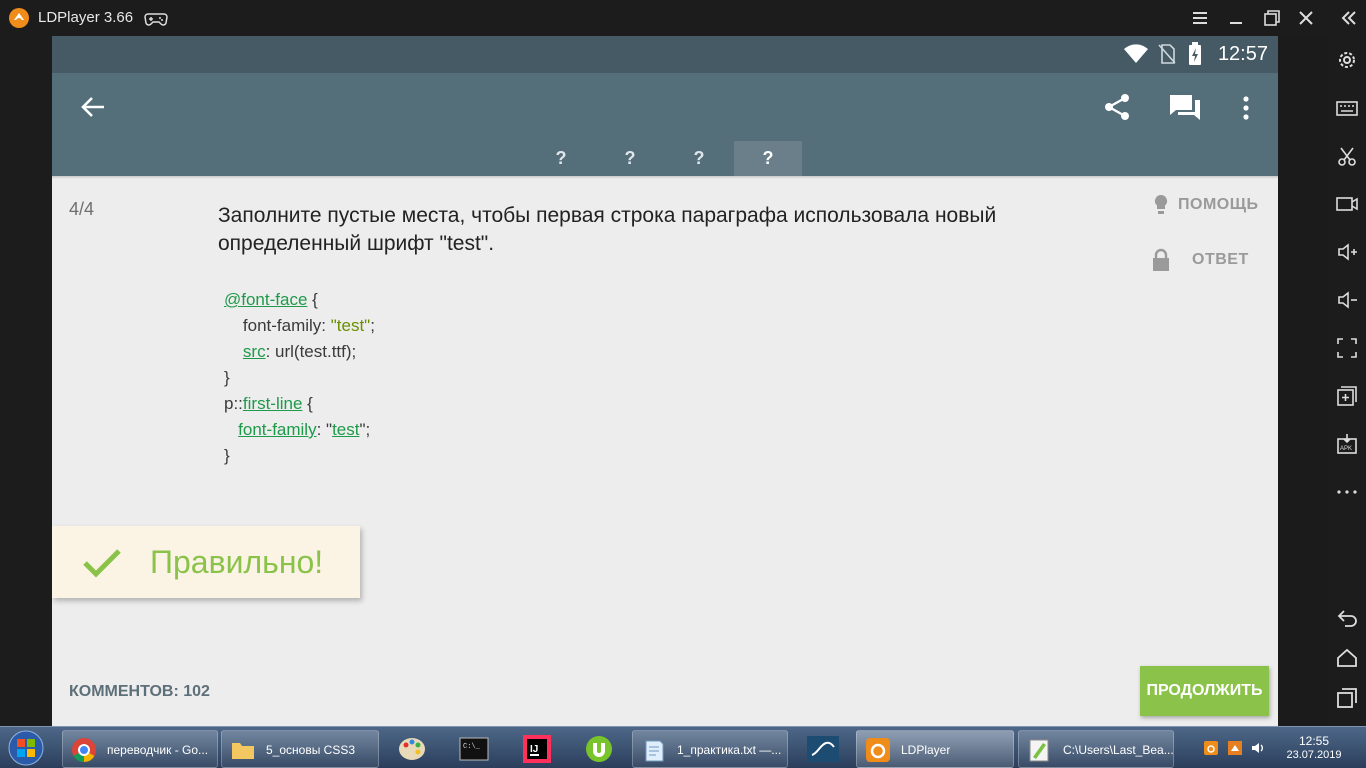 Image resolution: width=1366 pixels, height=768 pixels. I want to click on help-button: ПОМОЩЬ, so click(1205, 206).